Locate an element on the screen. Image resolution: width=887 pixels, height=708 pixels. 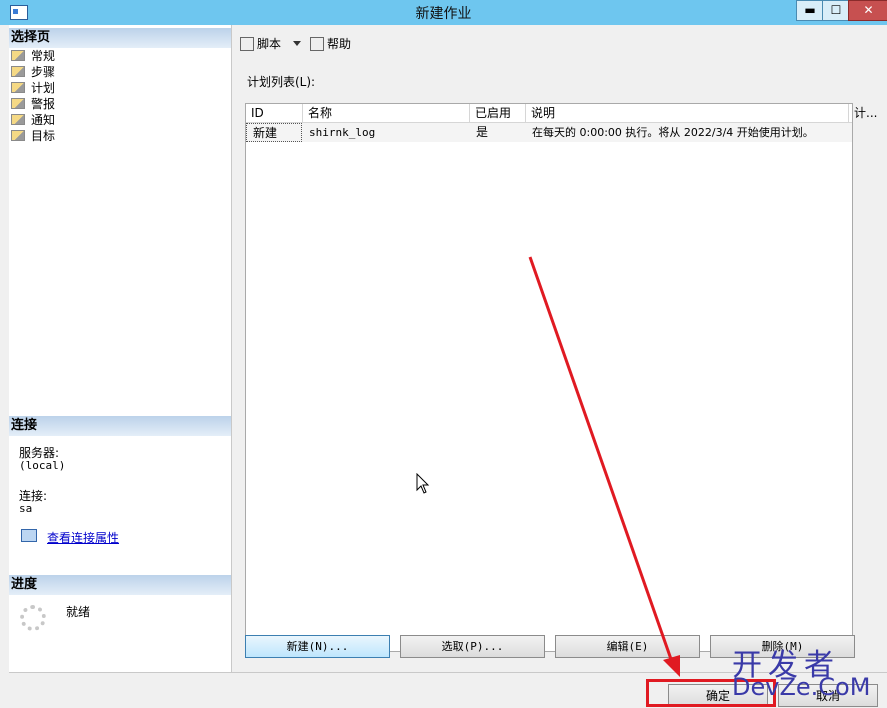
mouse-cursor-icon is located at coordinates (423, 483).